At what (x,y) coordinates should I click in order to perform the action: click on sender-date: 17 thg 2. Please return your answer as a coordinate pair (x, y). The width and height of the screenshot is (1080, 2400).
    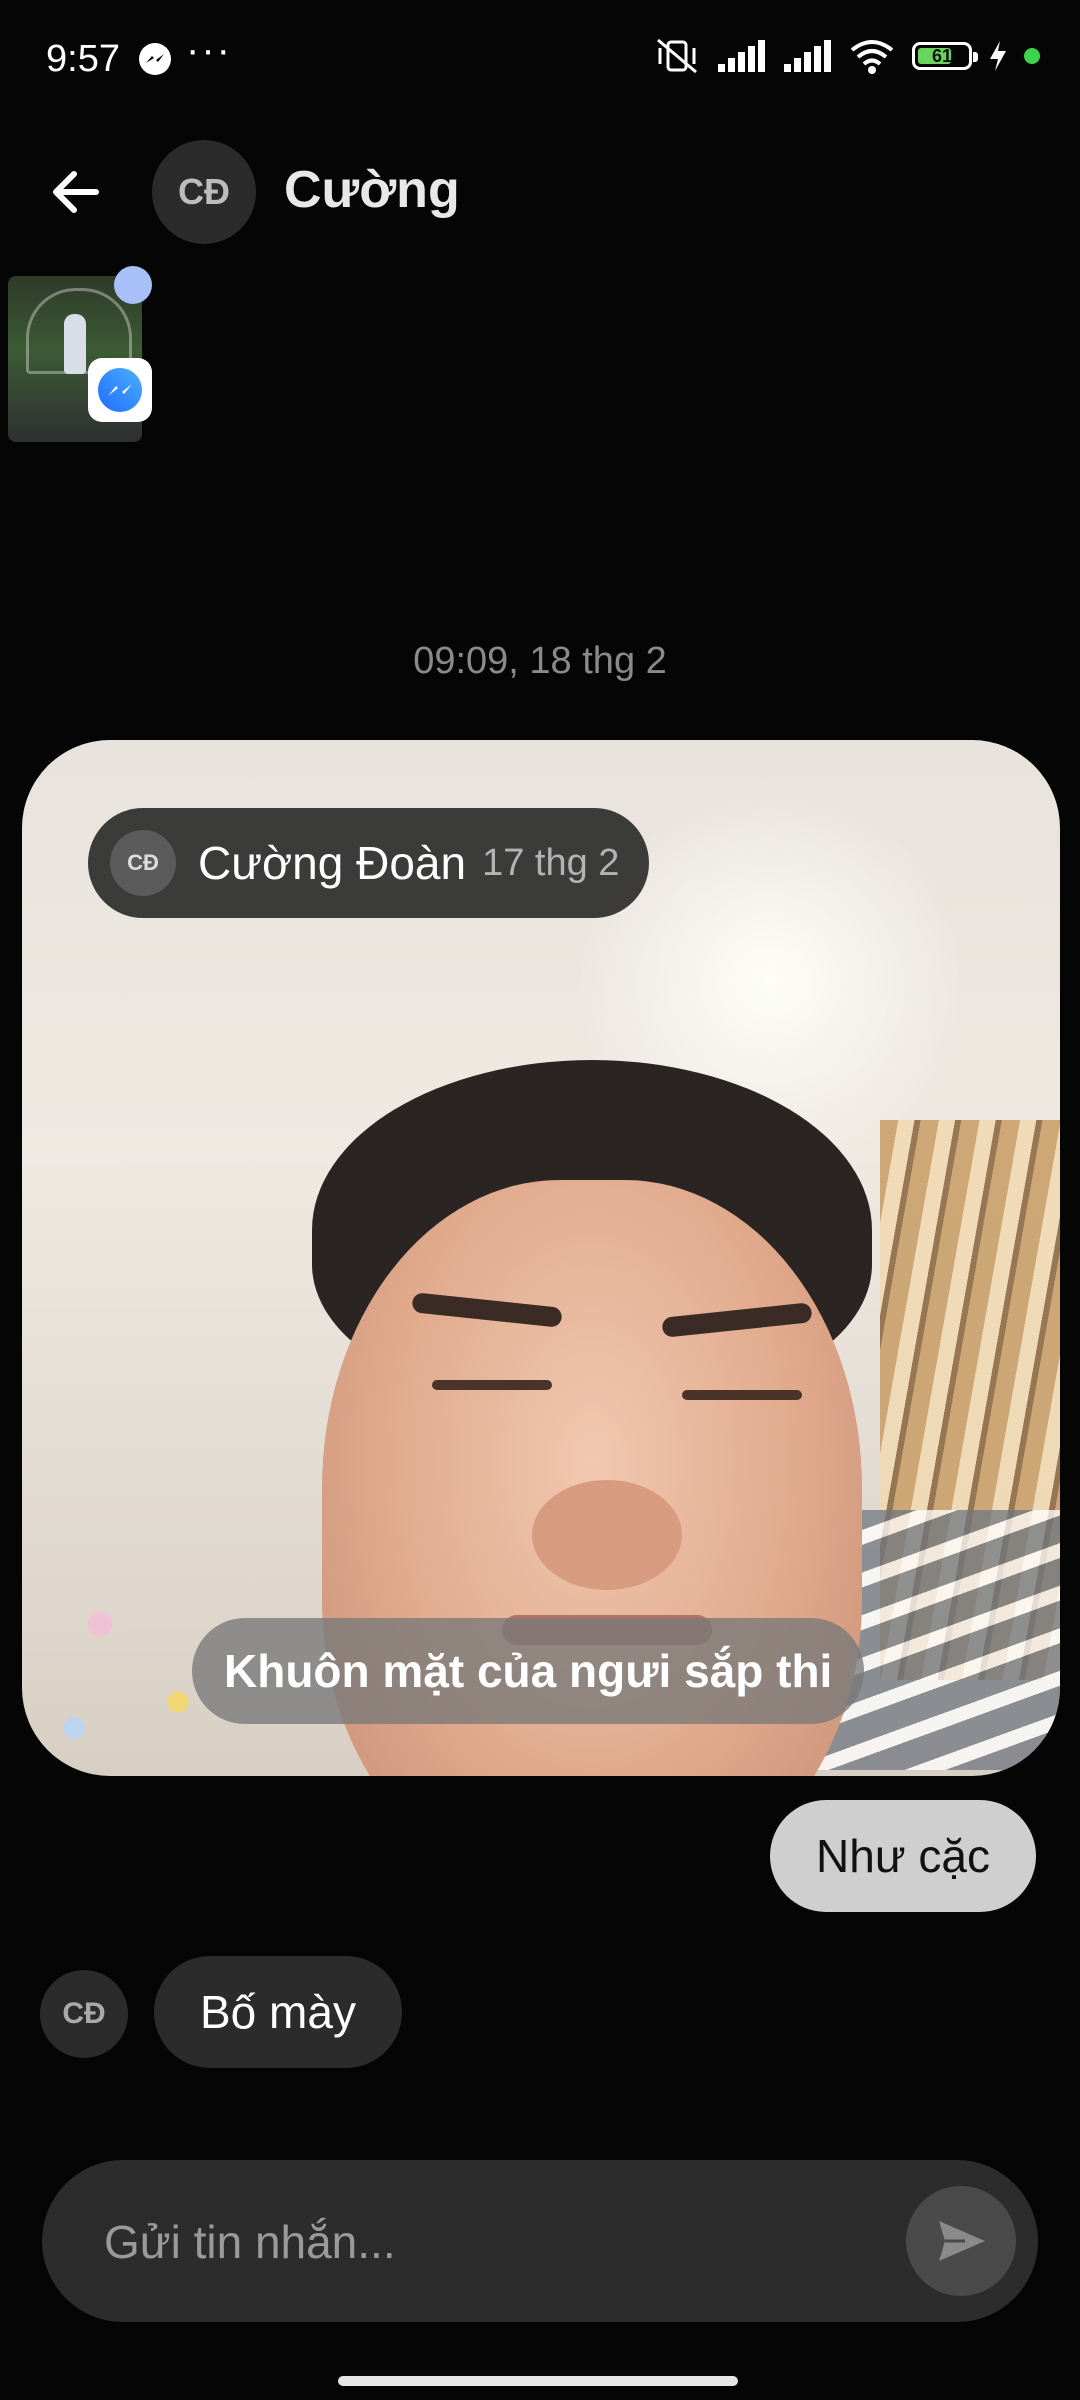
    Looking at the image, I should click on (551, 862).